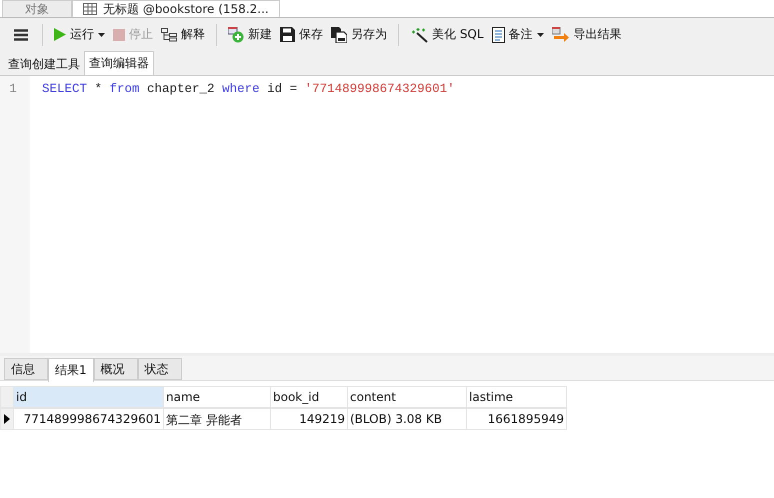 The image size is (774, 498). Describe the element at coordinates (250, 34) in the screenshot. I see `new-button: 新建` at that location.